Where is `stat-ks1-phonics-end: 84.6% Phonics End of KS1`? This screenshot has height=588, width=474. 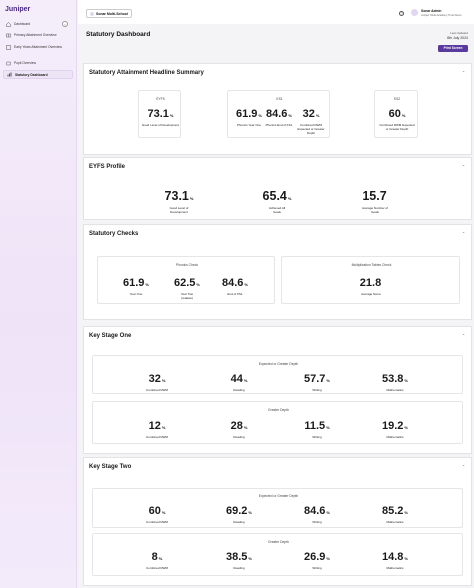 stat-ks1-phonics-end: 84.6% Phonics End of KS1 is located at coordinates (279, 117).